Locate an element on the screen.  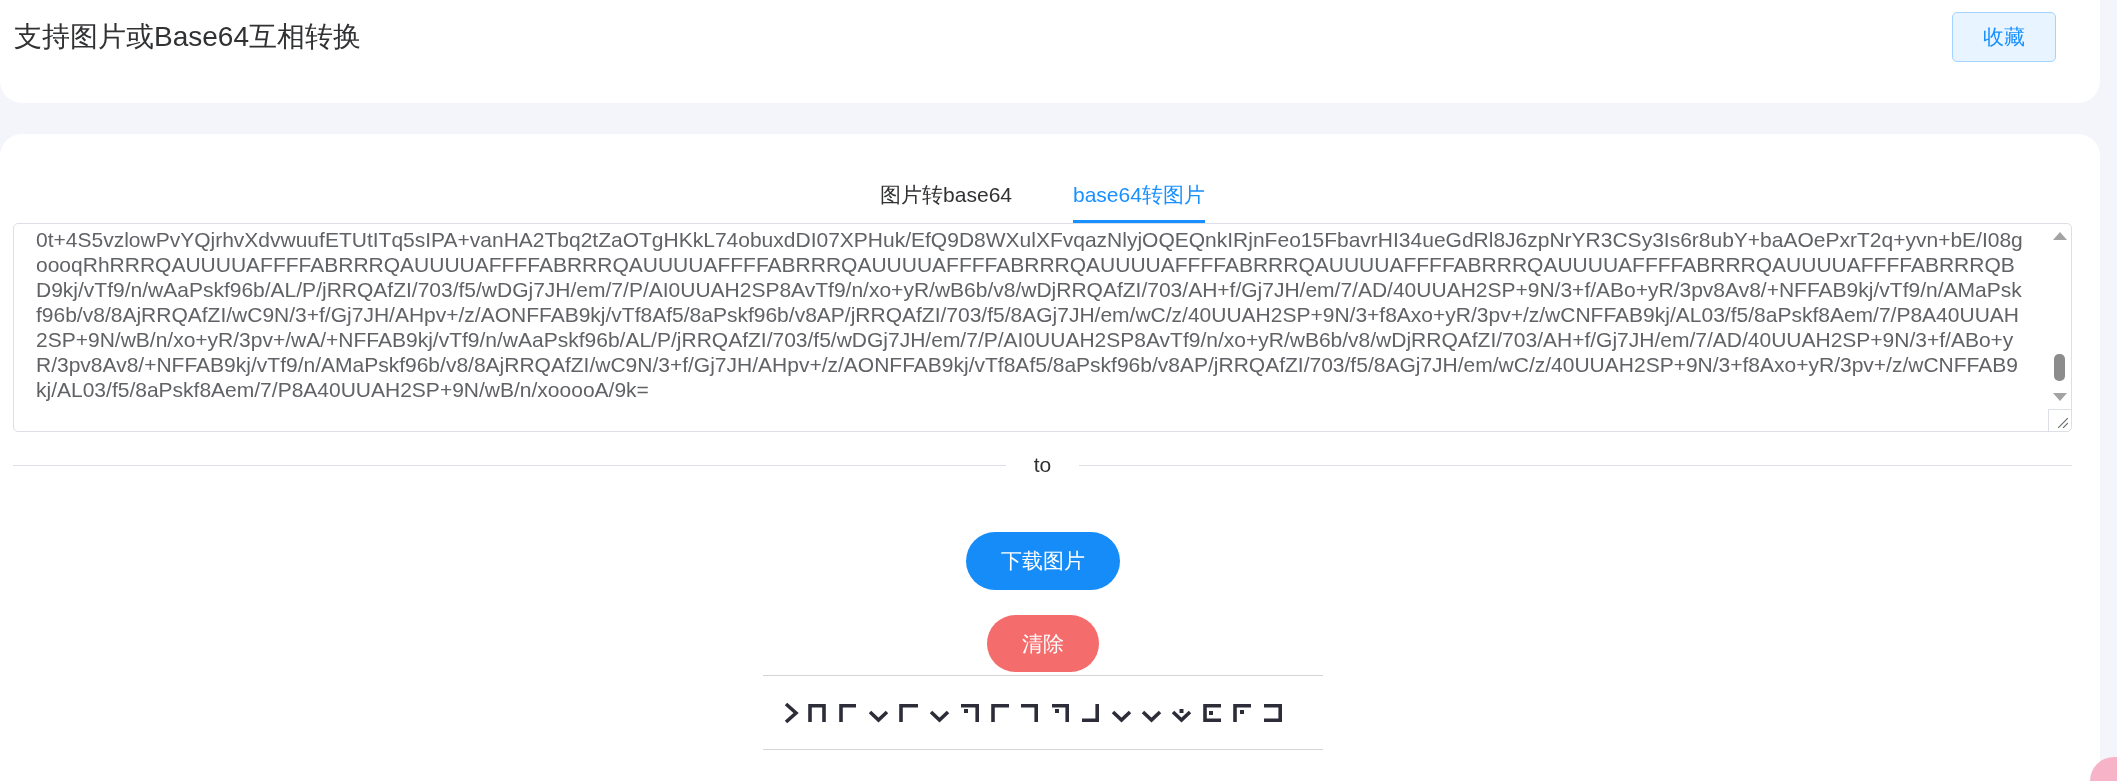
page-title: 支持图片或Base64互相转换 is located at coordinates (187, 37).